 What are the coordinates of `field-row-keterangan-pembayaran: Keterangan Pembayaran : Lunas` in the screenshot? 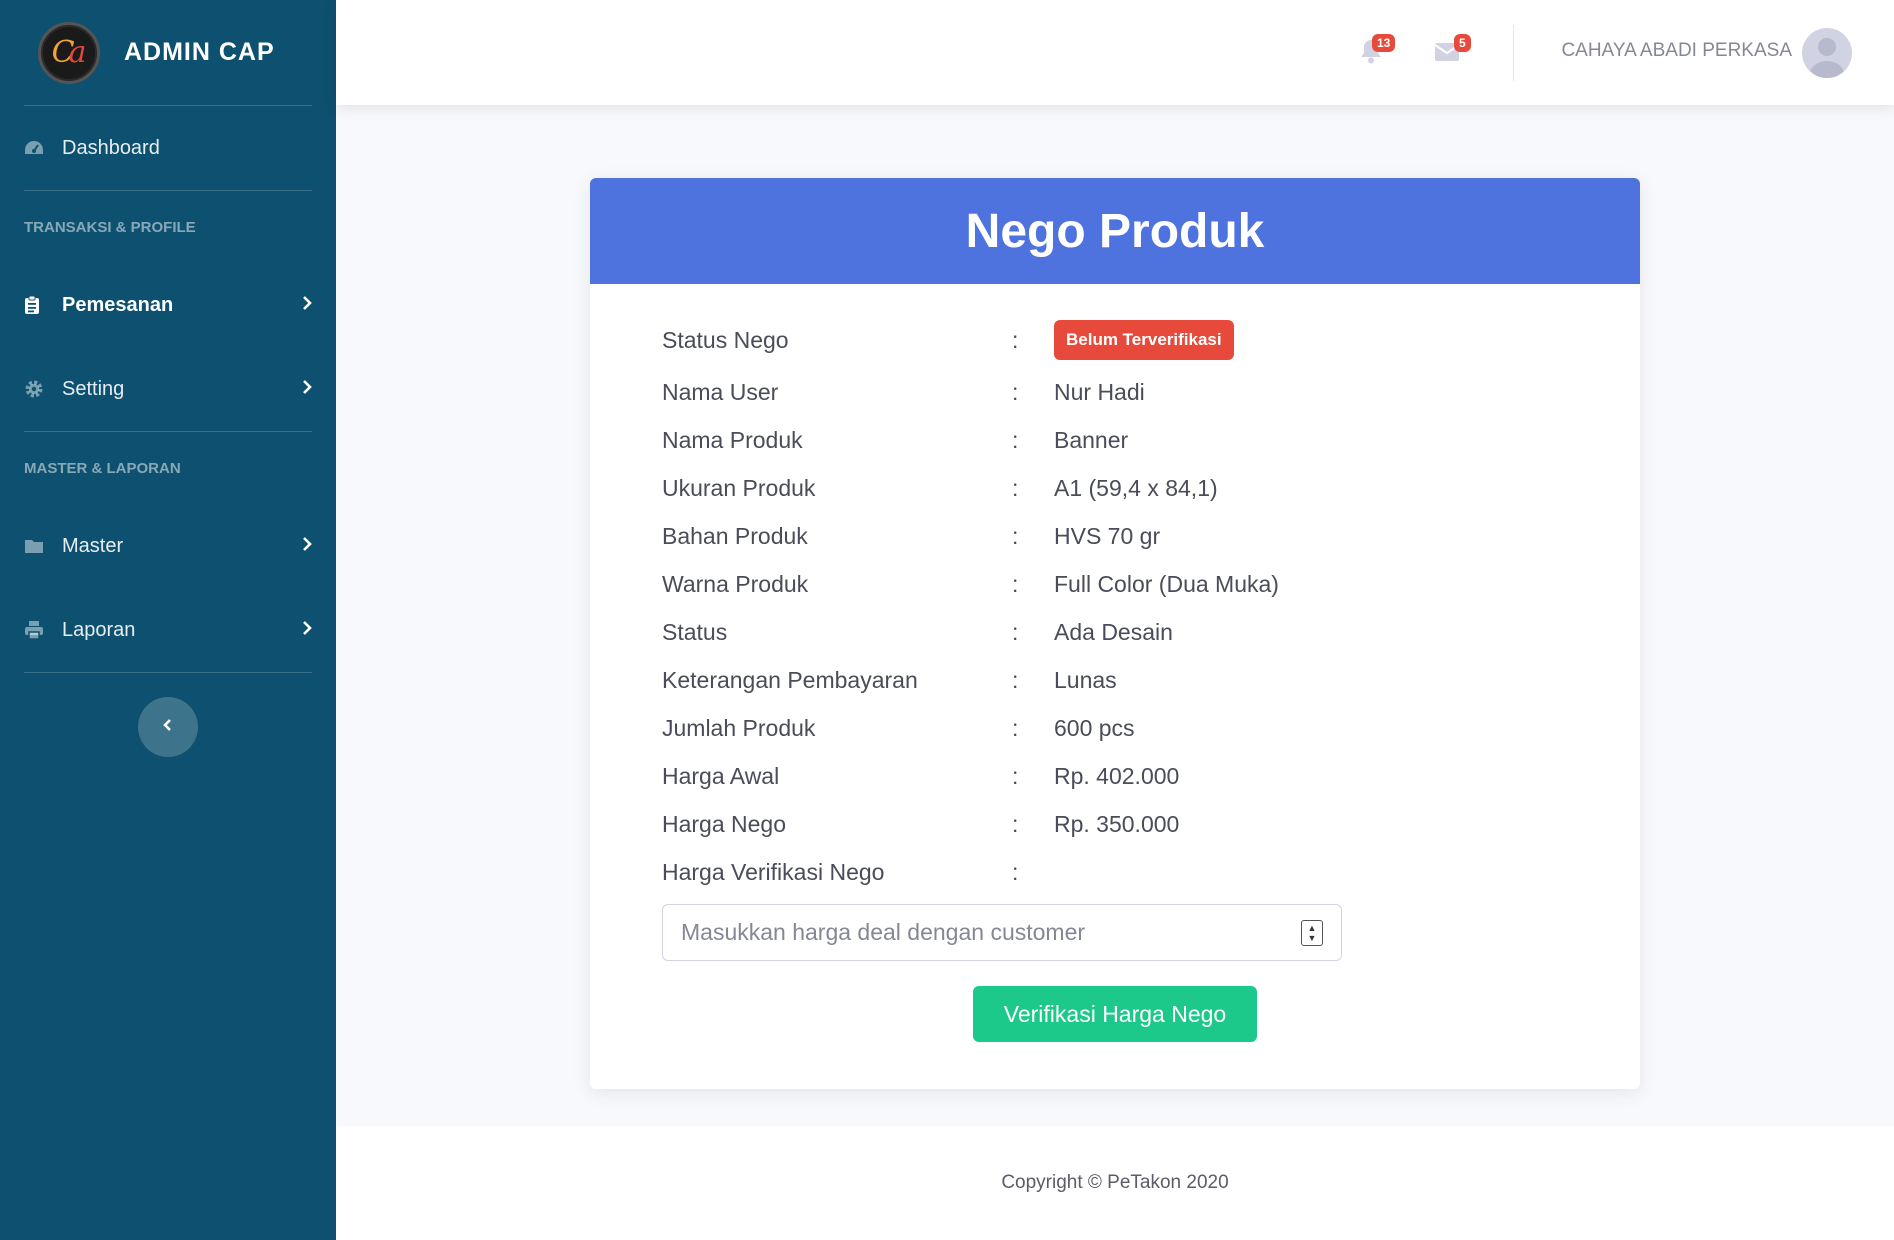 It's located at (1115, 680).